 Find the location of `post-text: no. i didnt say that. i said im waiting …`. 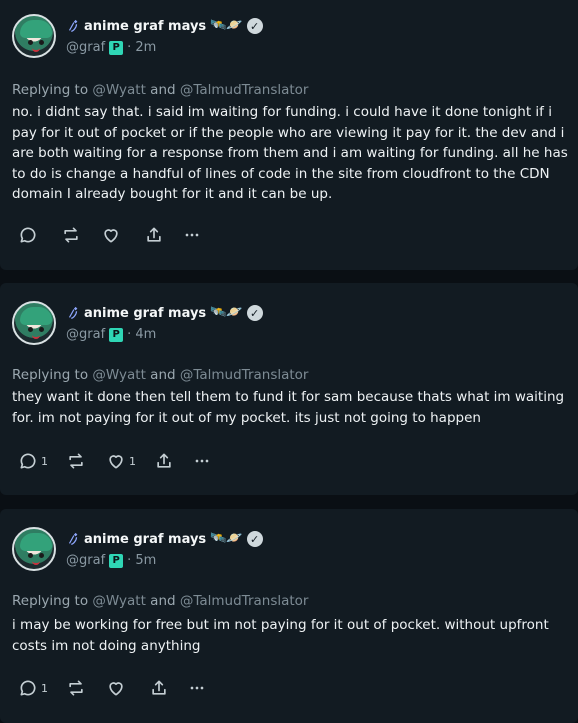

post-text: no. i didnt say that. i said im waiting … is located at coordinates (290, 153).